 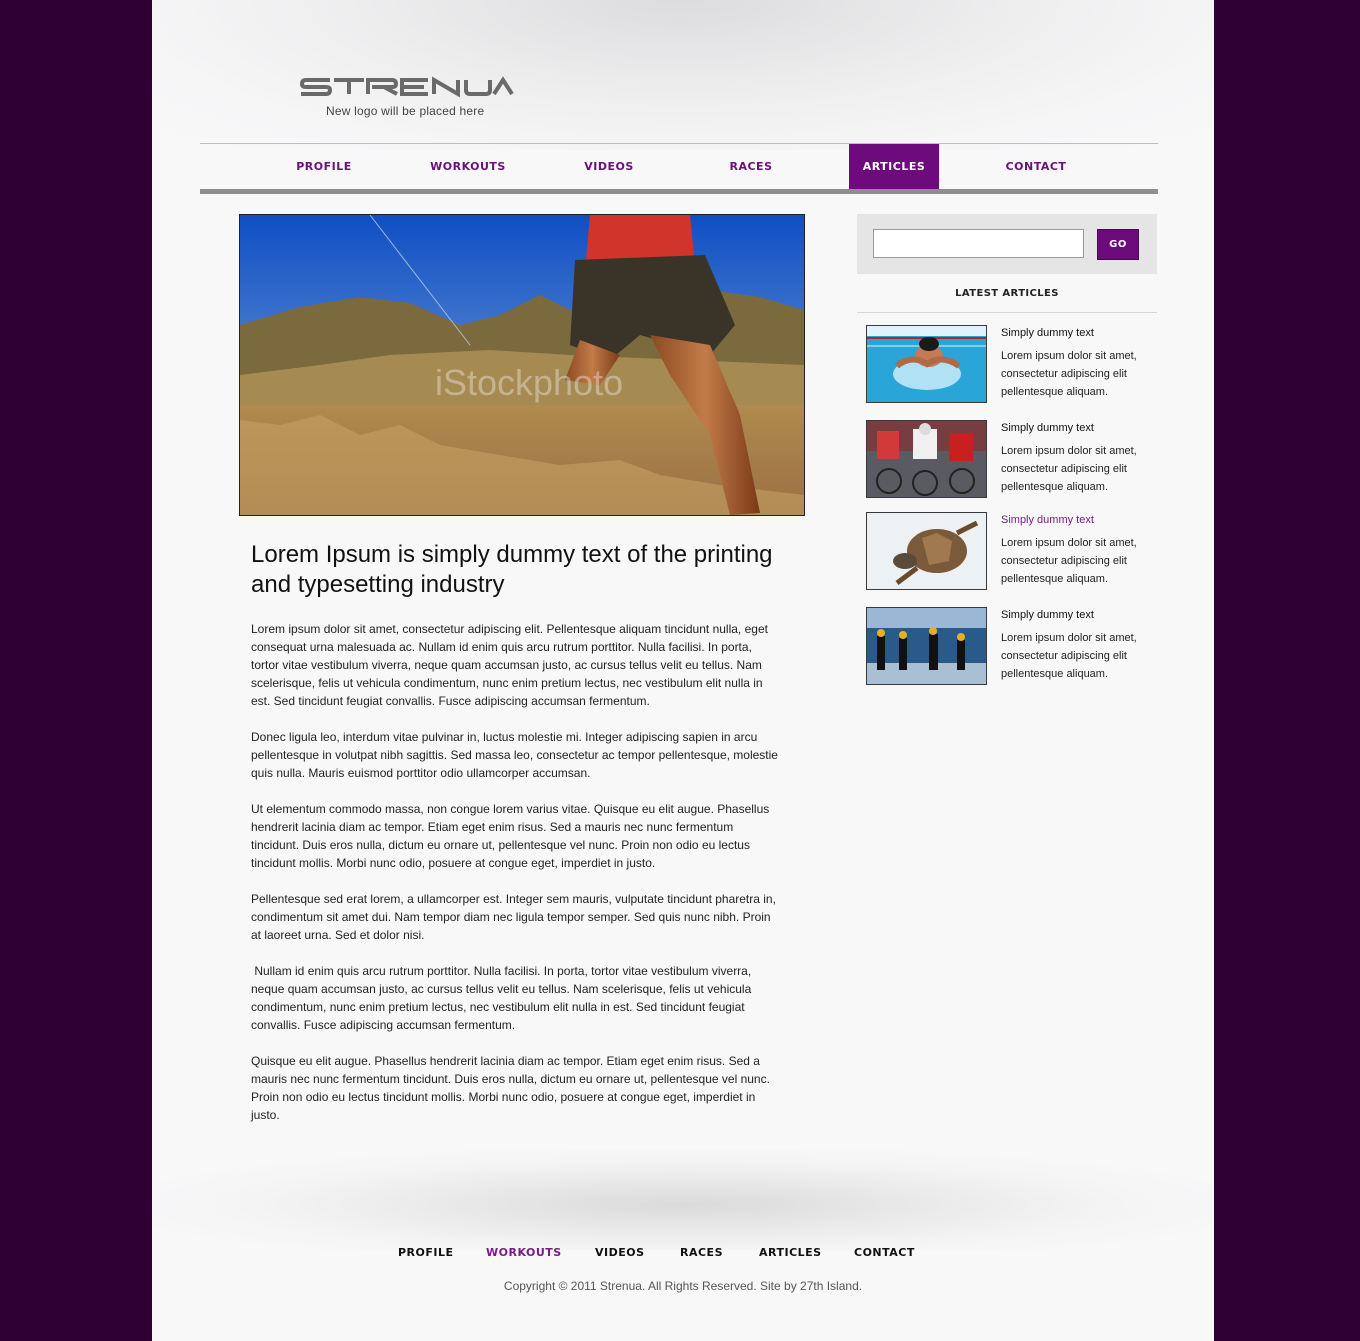 I want to click on footer-nav-races: RACES, so click(x=701, y=1252).